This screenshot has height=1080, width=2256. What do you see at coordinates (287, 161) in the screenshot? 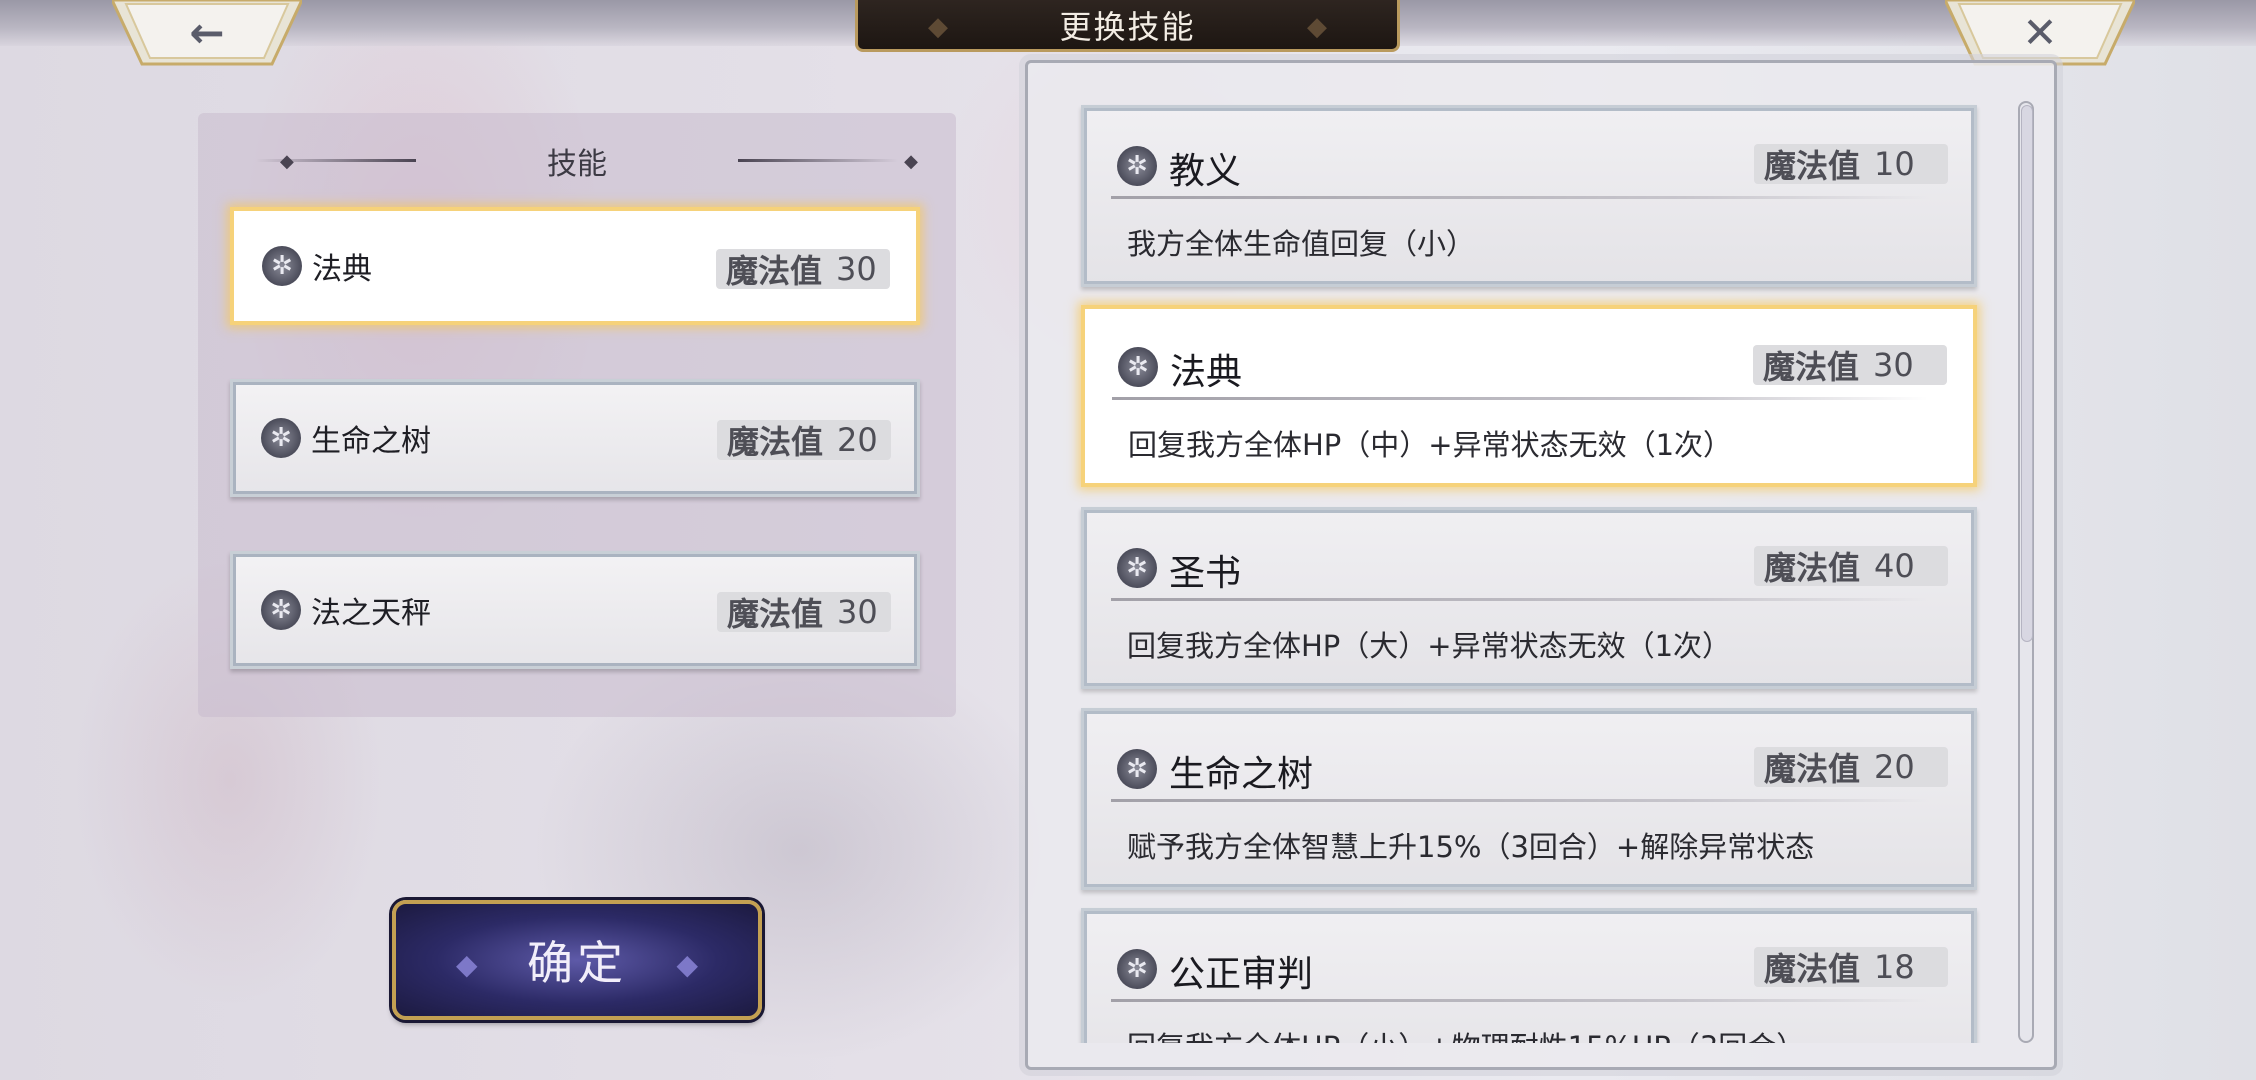
I see `header-diamond-left: ◆` at bounding box center [287, 161].